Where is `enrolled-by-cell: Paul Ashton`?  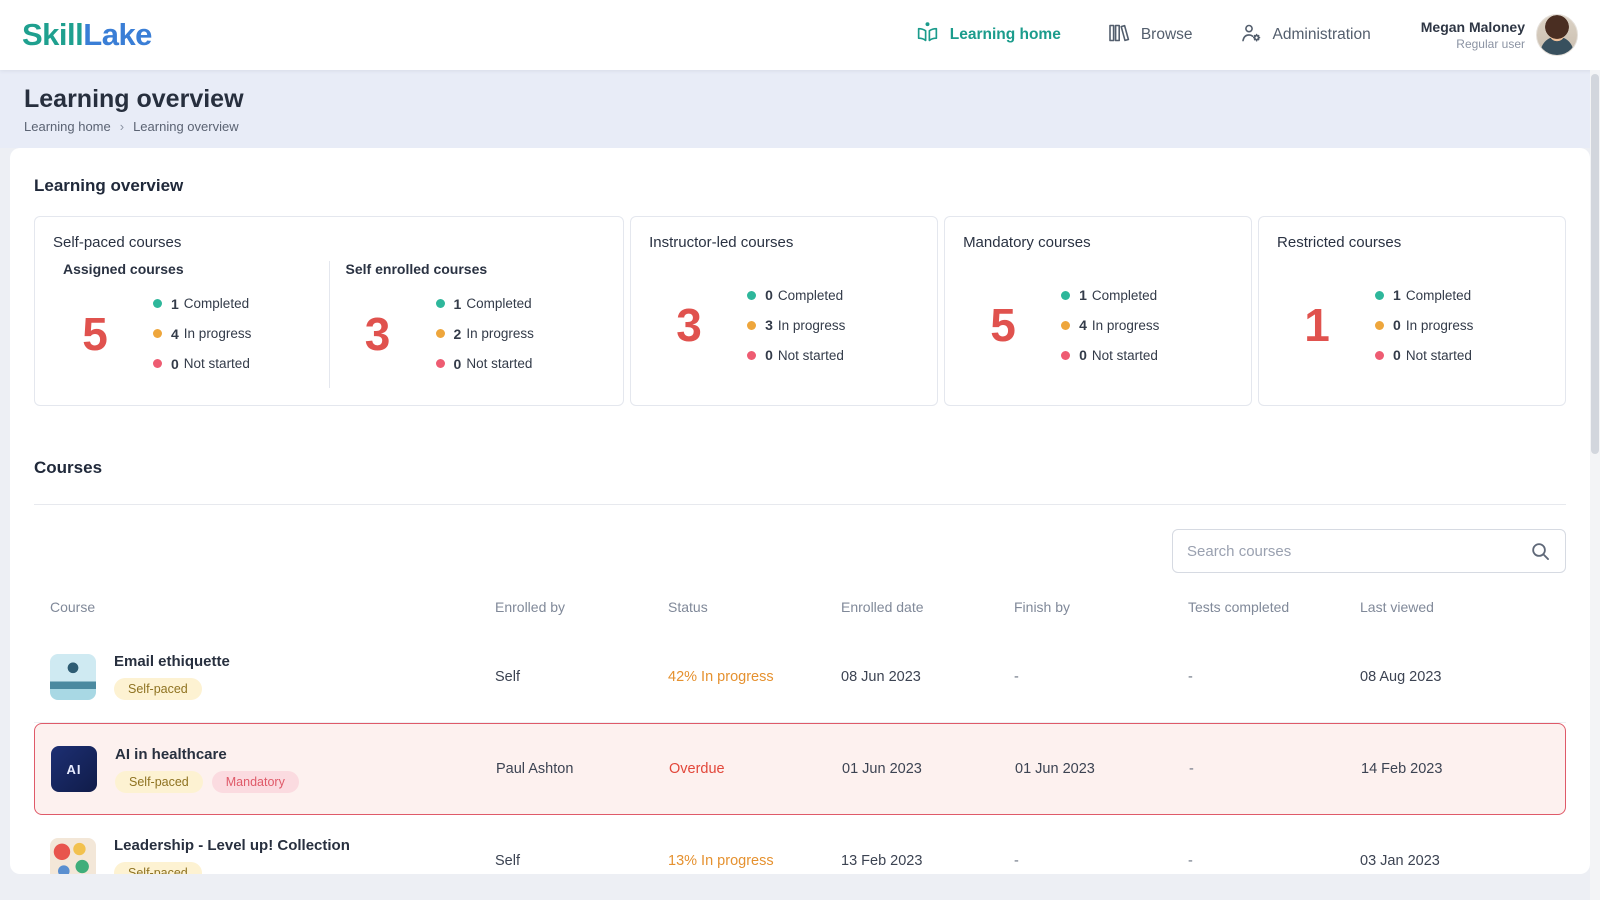
enrolled-by-cell: Paul Ashton is located at coordinates (535, 769).